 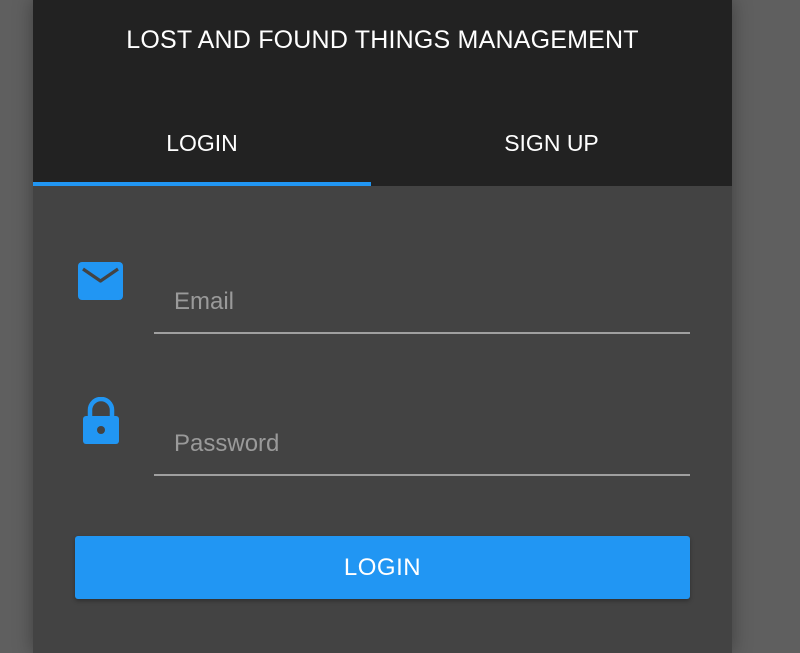 I want to click on app-title: LOST AND FOUND THINGS MANAGEMENT, so click(x=382, y=40).